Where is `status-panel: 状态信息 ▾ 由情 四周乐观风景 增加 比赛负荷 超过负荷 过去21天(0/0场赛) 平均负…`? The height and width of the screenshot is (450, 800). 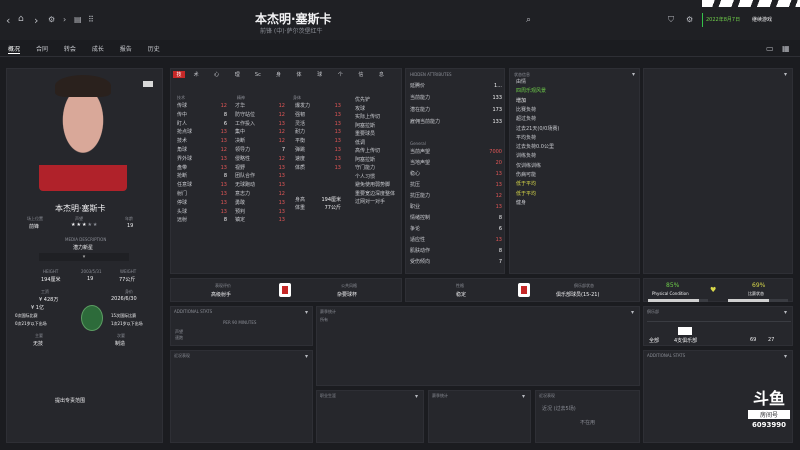
status-panel: 状态信息 ▾ 由情 四周乐观风景 增加 比赛负荷 超过负荷 过去21天(0/0场赛) 平均负… is located at coordinates (574, 171).